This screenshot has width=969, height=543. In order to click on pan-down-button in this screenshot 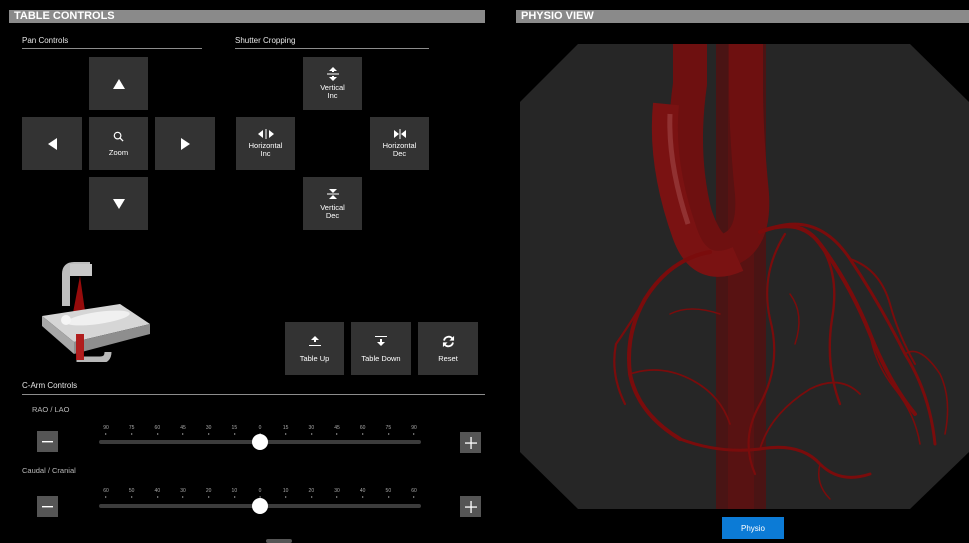, I will do `click(118, 203)`.